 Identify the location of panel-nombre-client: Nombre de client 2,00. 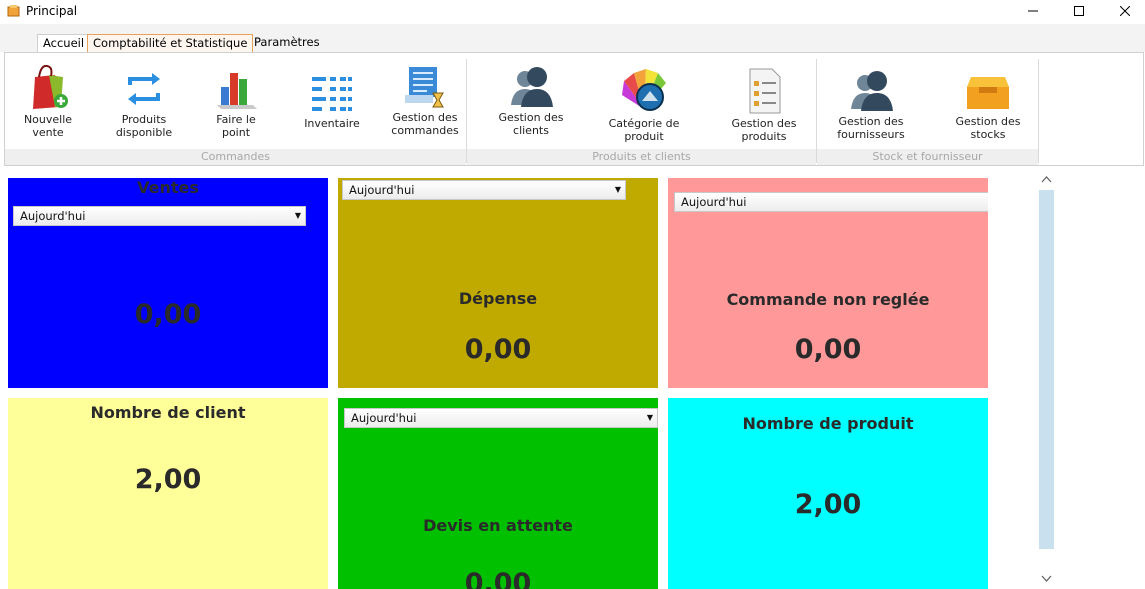
(168, 493).